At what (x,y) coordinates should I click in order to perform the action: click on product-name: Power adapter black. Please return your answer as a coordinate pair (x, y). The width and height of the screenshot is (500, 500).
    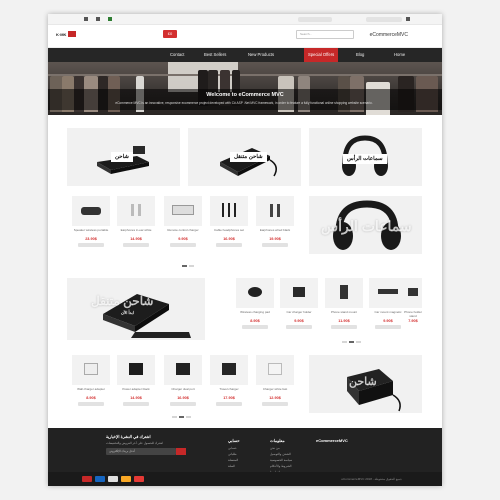
    Looking at the image, I should click on (136, 389).